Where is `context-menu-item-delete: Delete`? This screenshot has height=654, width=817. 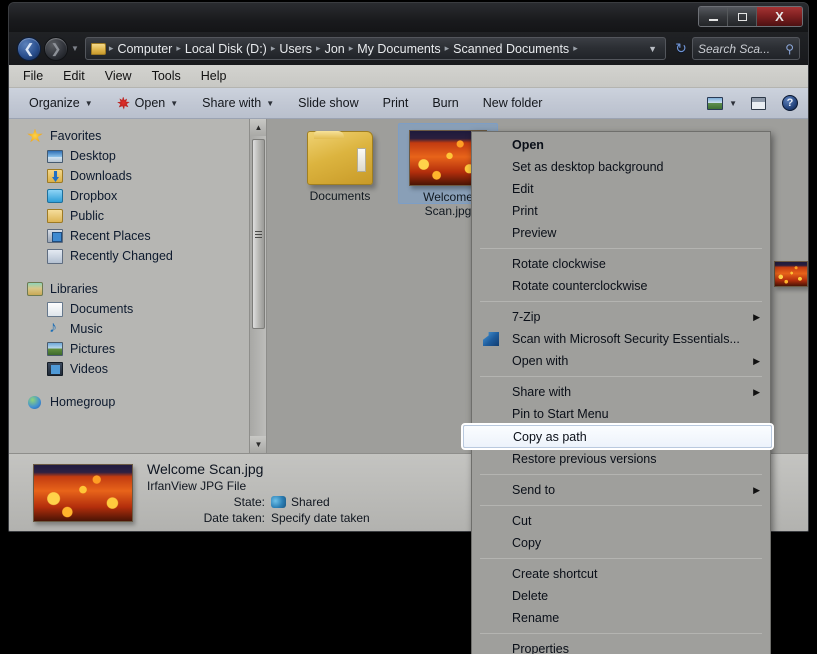 context-menu-item-delete: Delete is located at coordinates (621, 596).